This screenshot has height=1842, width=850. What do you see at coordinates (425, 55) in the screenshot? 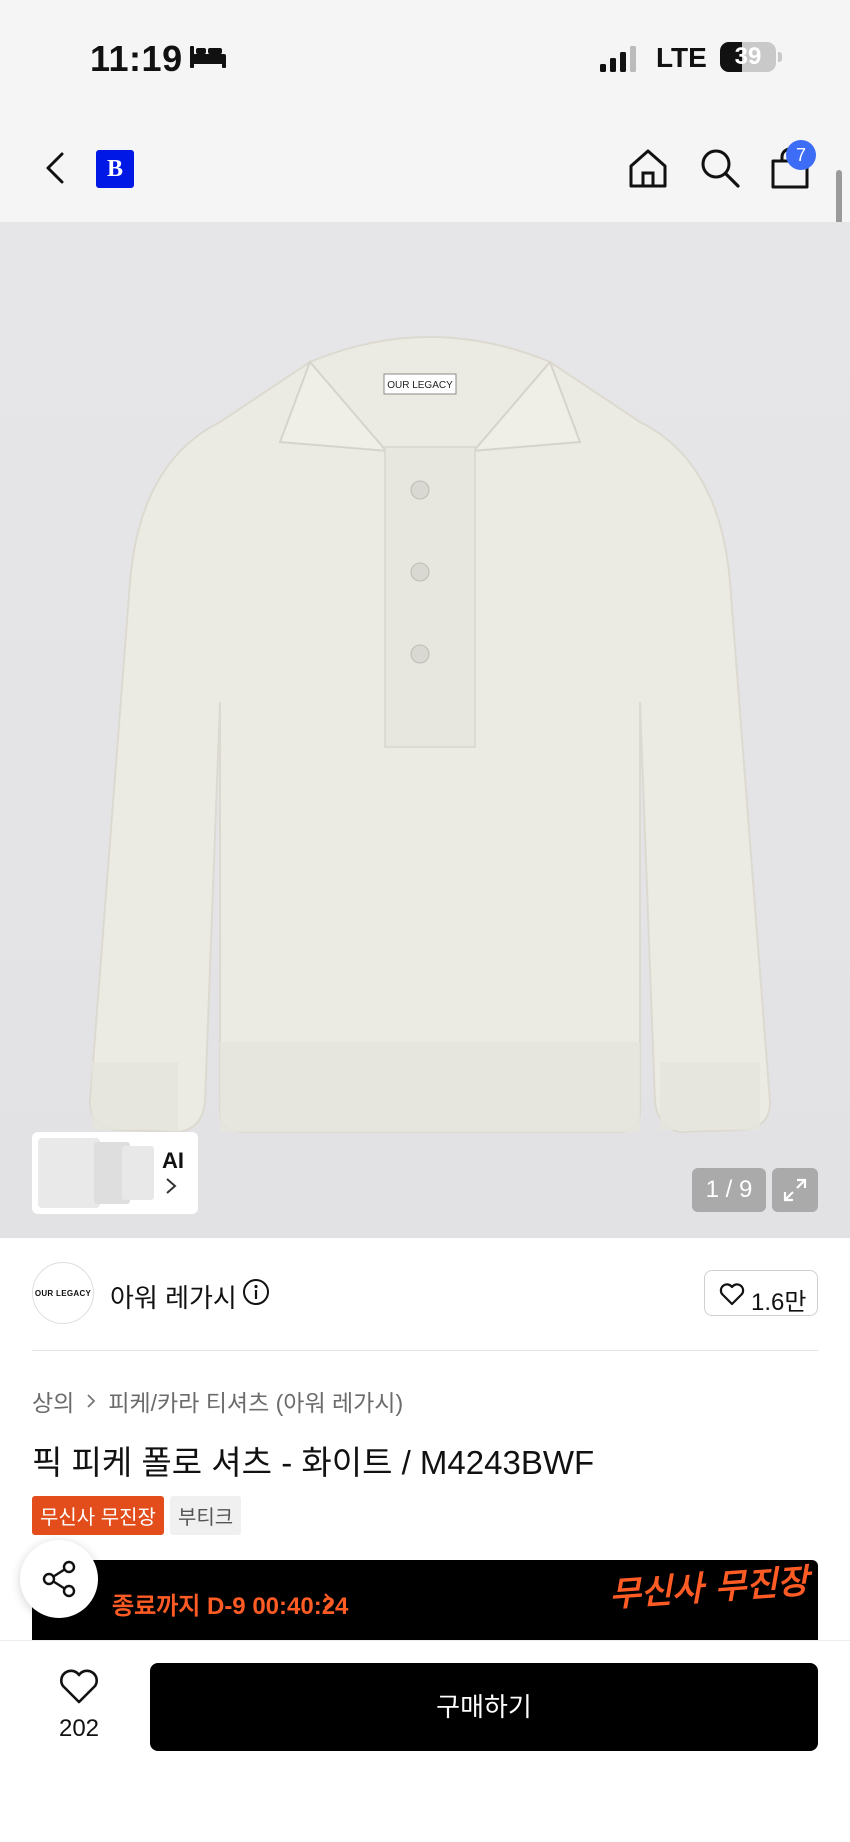
I see `status-bar: 11:19 LTE 39` at bounding box center [425, 55].